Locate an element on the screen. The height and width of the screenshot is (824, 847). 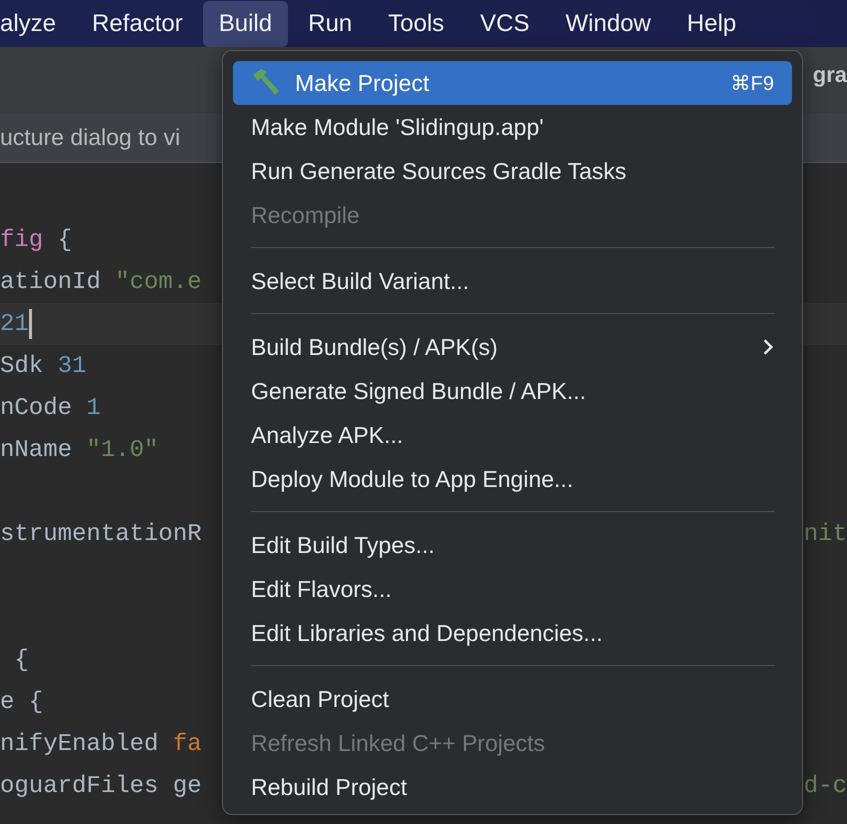
code-line: nCode 1 is located at coordinates (50, 408).